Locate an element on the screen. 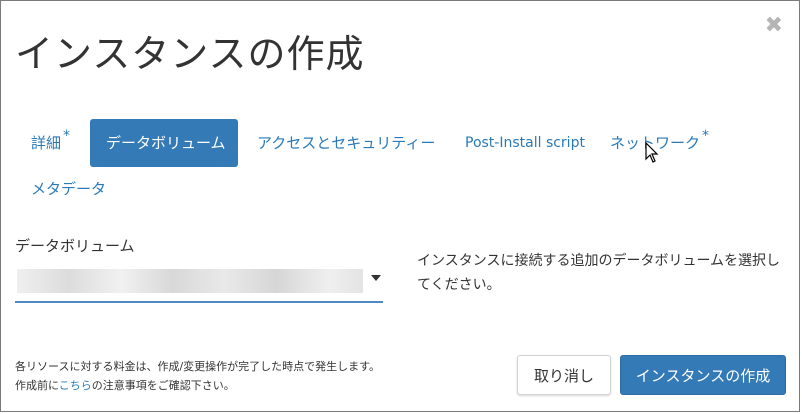  tab-metadata-label: メタデータ is located at coordinates (69, 189).